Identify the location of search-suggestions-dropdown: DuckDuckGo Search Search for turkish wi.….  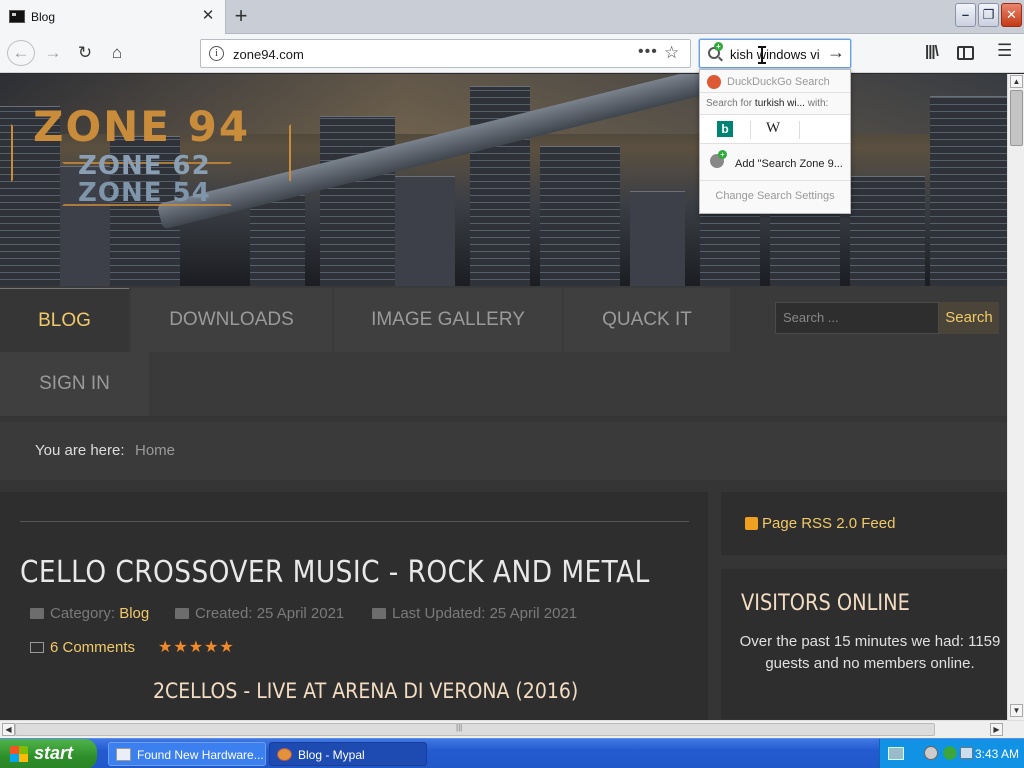
(775, 141).